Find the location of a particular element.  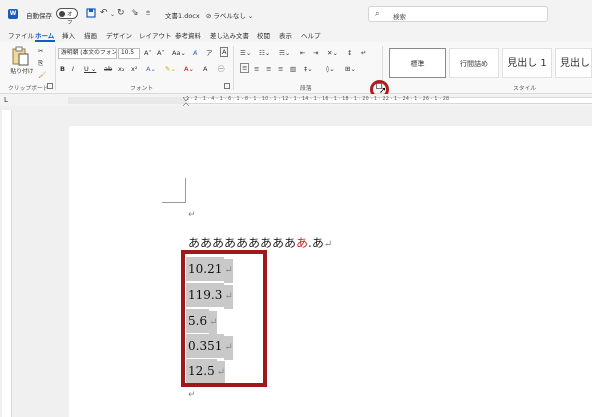

justify-icon: ≡ is located at coordinates (280, 69).